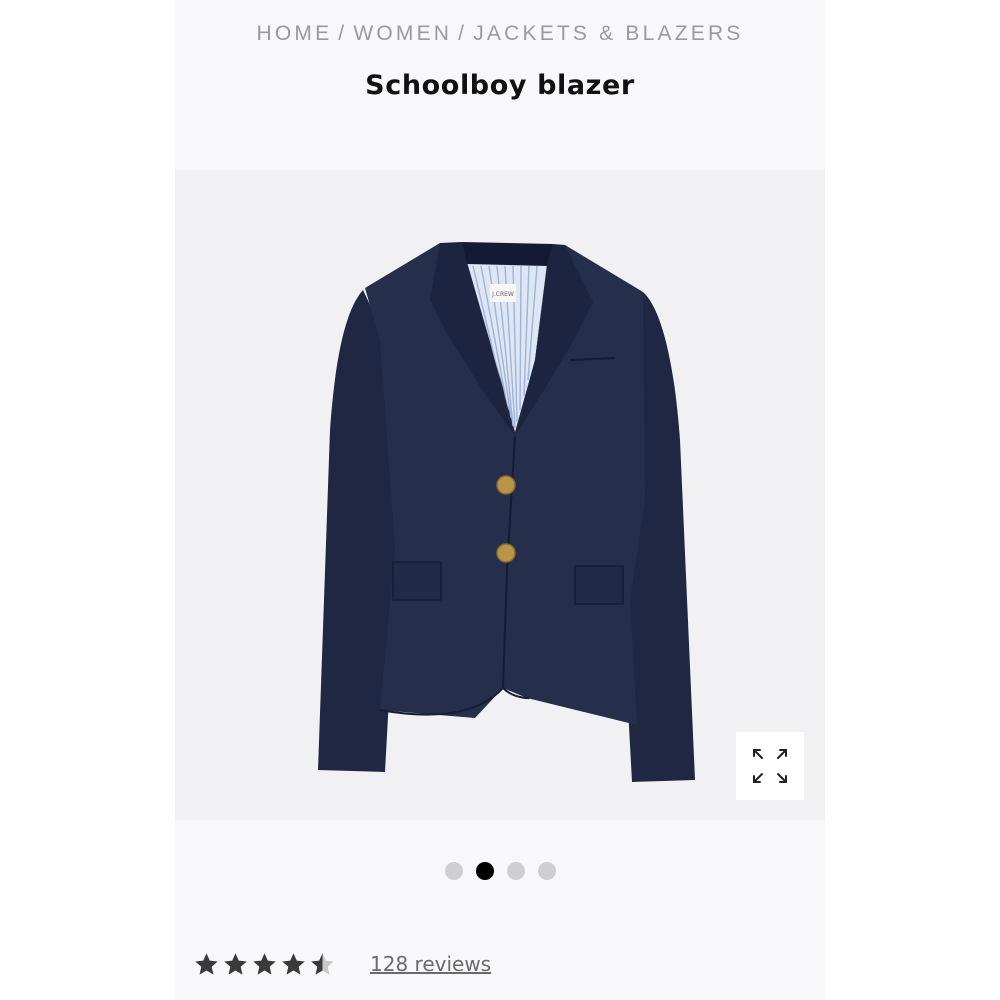 The image size is (1000, 1000). I want to click on carousel-dots, so click(500, 871).